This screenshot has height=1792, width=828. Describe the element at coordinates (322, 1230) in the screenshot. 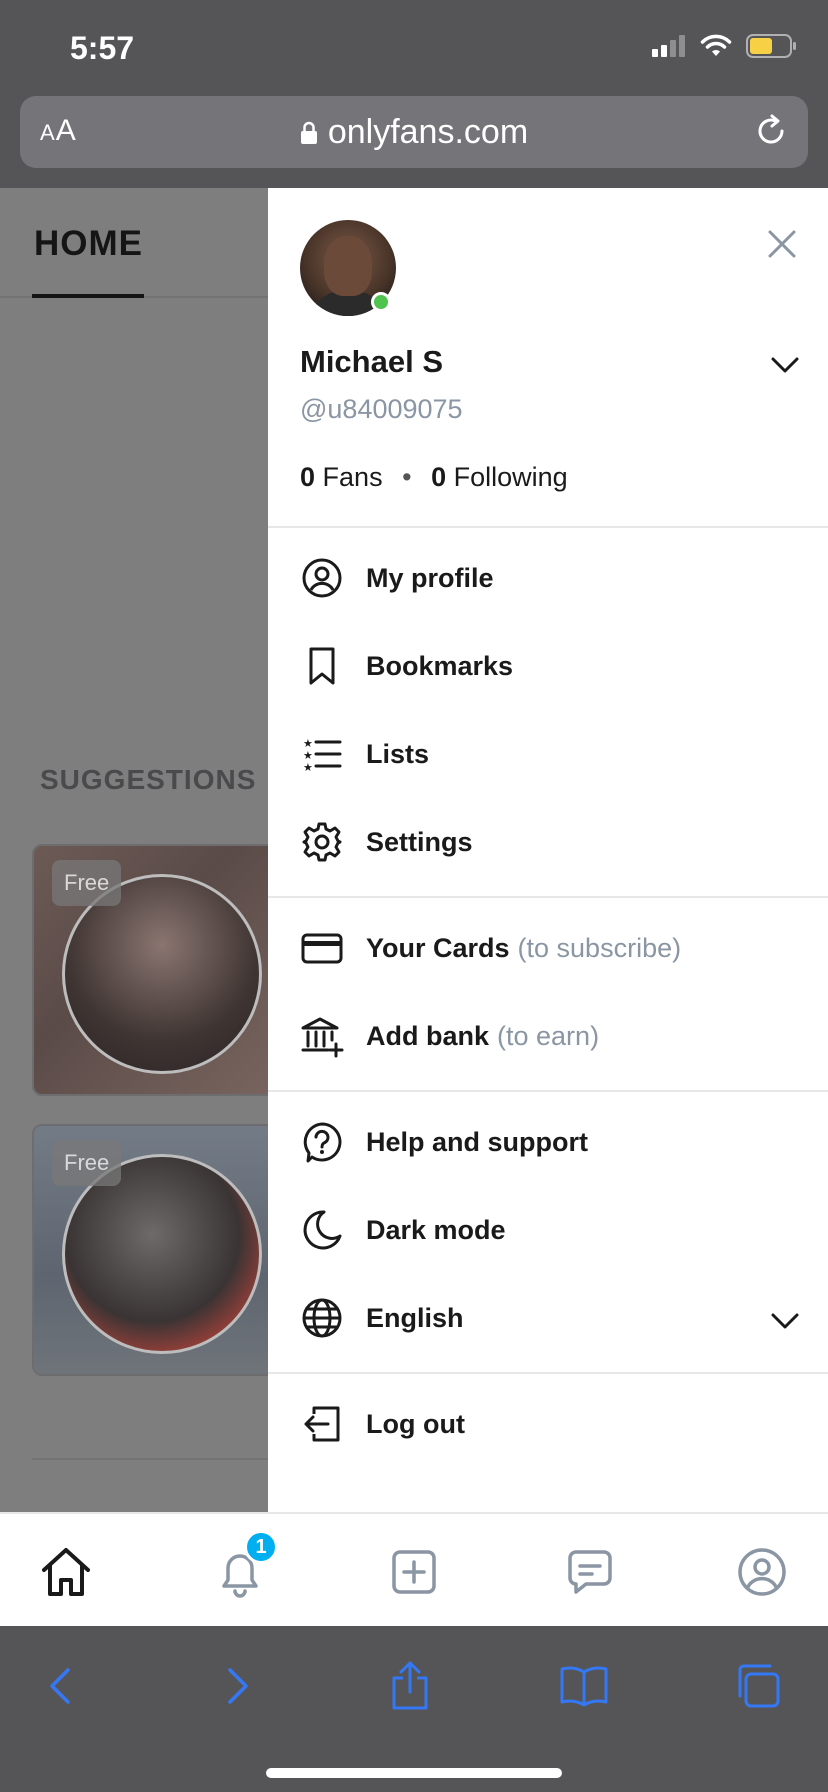

I see `moon-icon` at that location.